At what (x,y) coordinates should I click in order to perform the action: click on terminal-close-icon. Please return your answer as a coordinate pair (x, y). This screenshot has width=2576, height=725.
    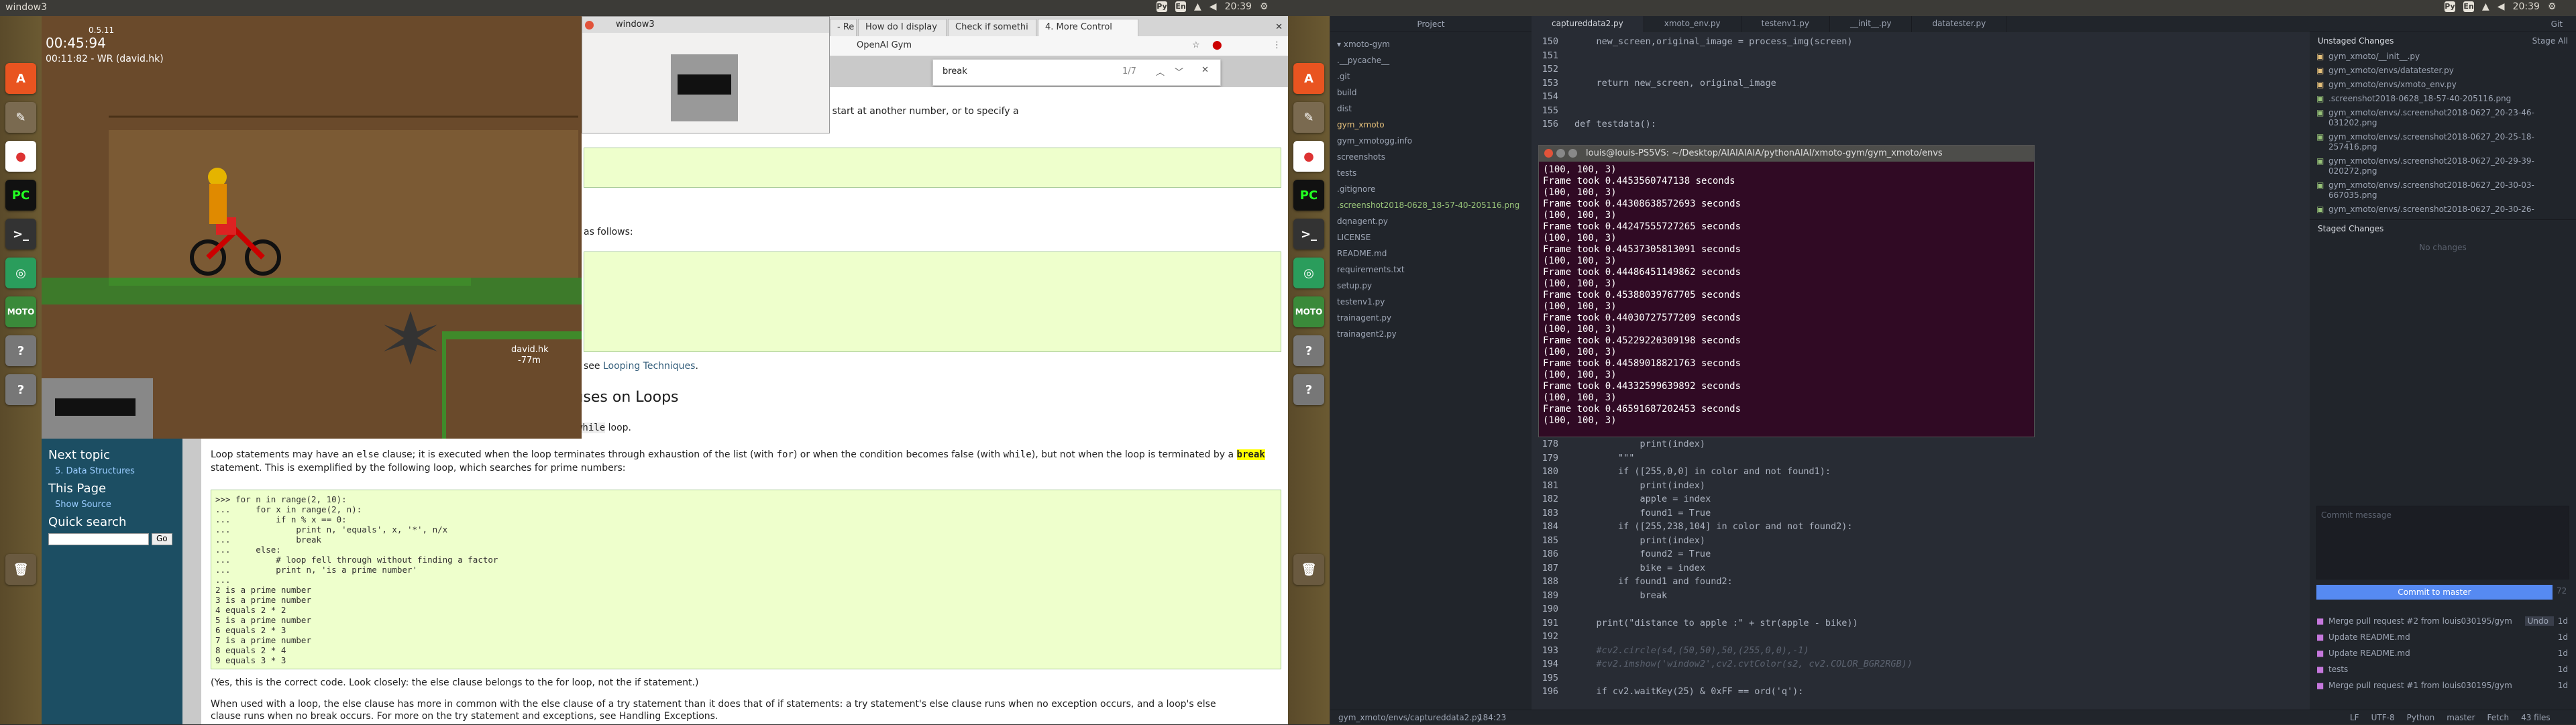
    Looking at the image, I should click on (1548, 153).